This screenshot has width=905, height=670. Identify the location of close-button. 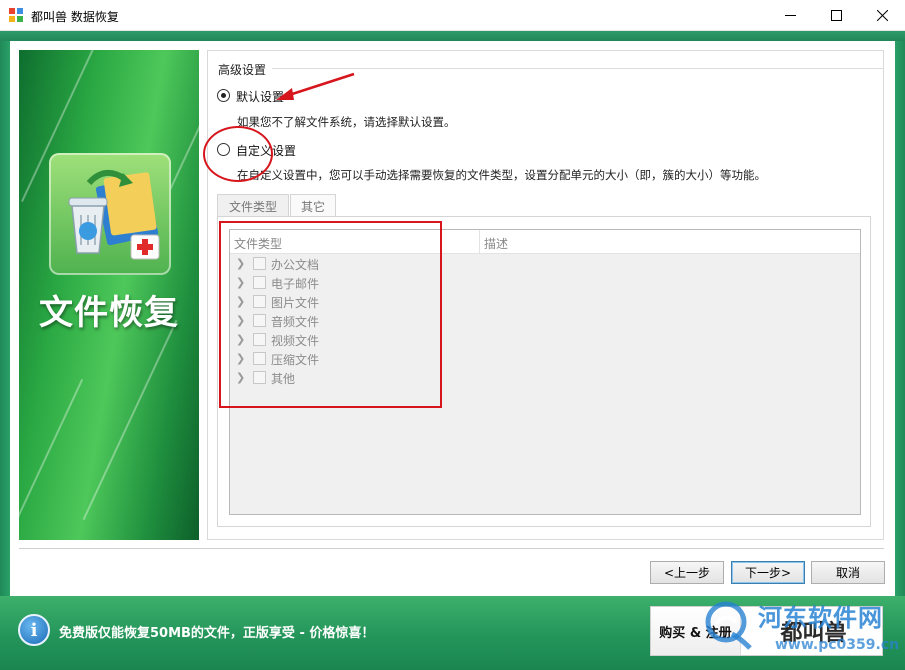
(882, 15).